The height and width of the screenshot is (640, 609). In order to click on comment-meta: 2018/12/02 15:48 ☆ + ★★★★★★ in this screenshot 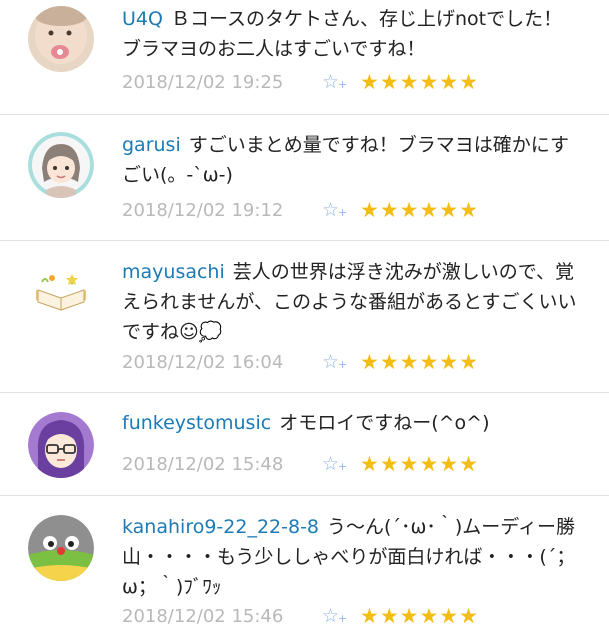, I will do `click(300, 464)`.